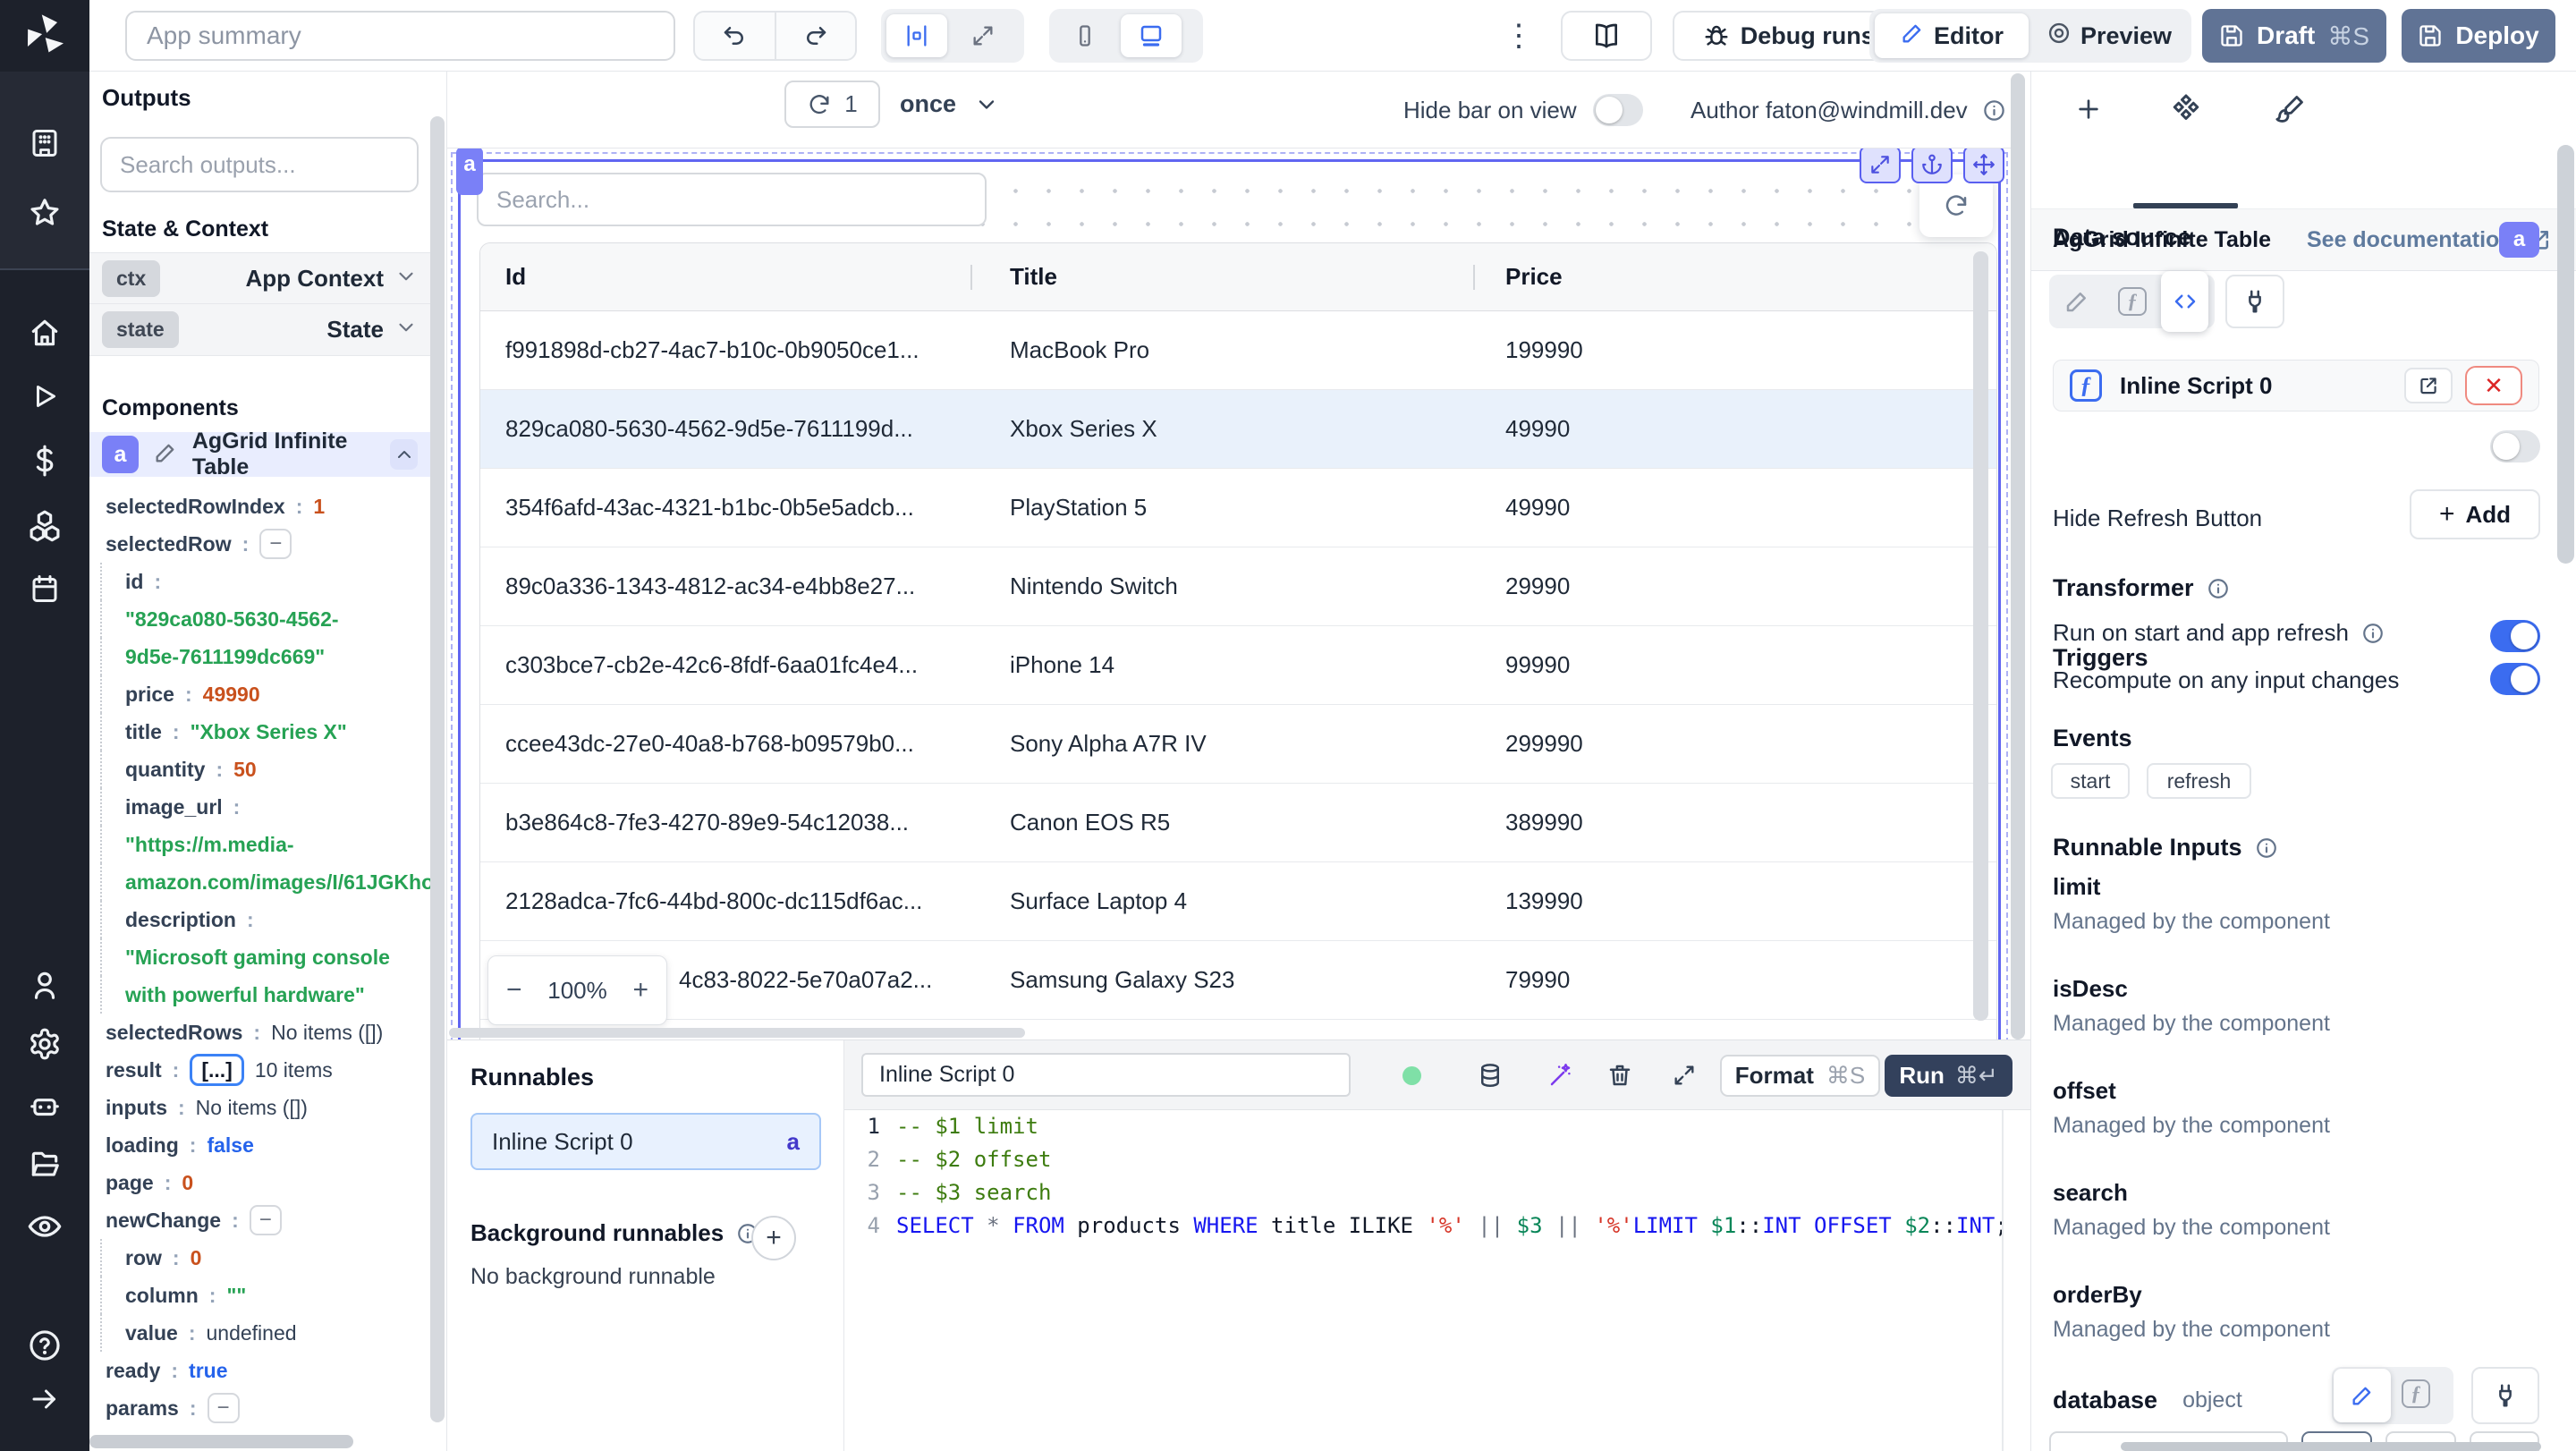 The height and width of the screenshot is (1451, 2576). What do you see at coordinates (45, 1345) in the screenshot?
I see `help-icon` at bounding box center [45, 1345].